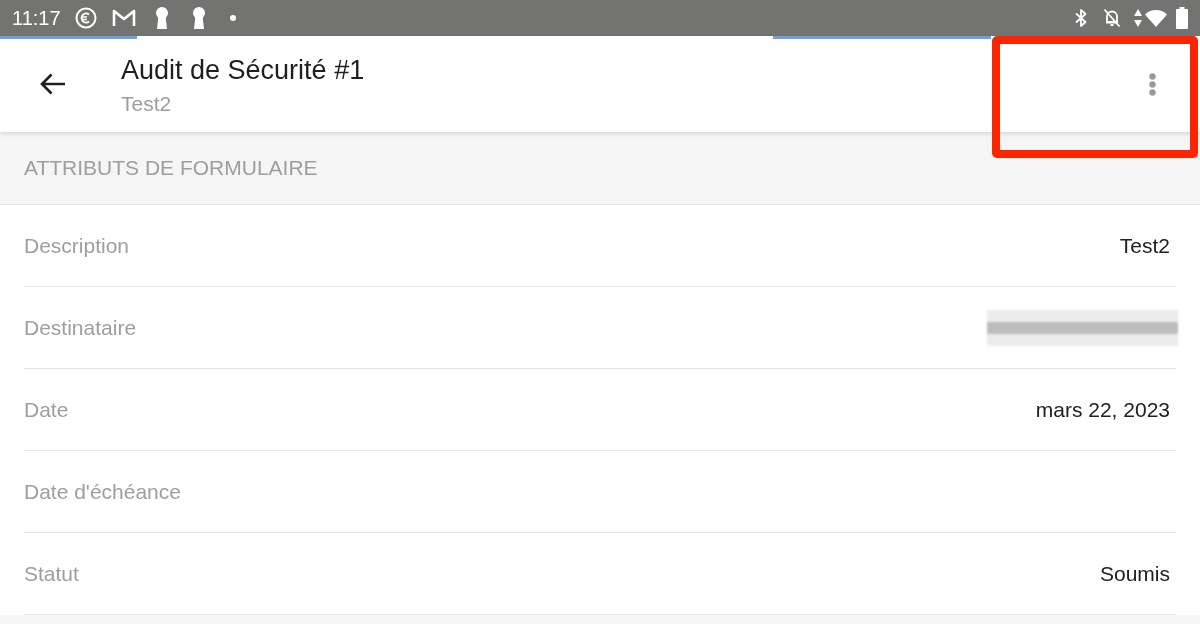  What do you see at coordinates (1182, 18) in the screenshot?
I see `battery-icon` at bounding box center [1182, 18].